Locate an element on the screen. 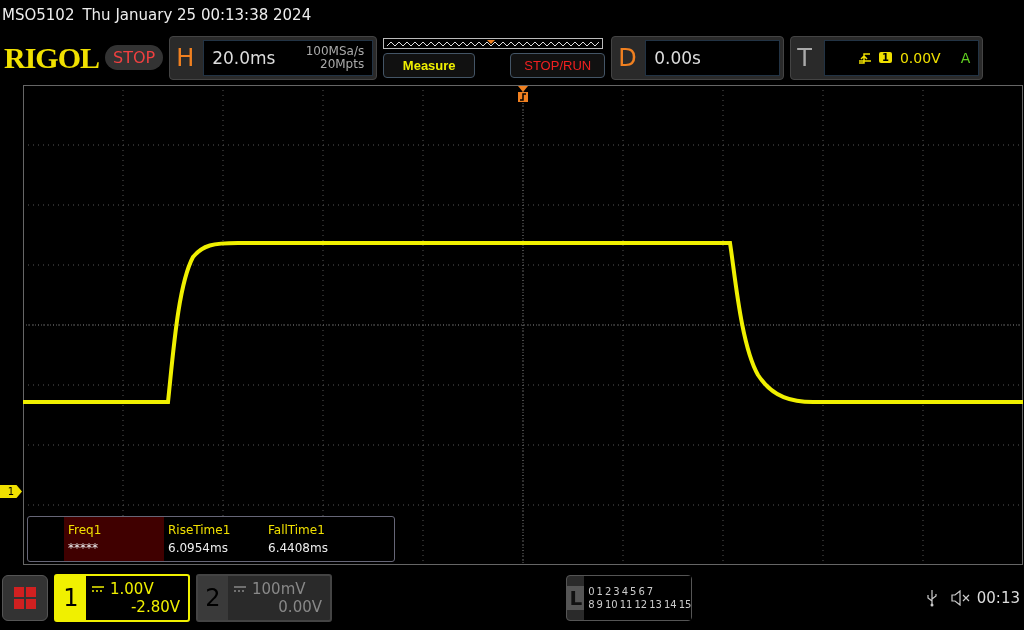 The width and height of the screenshot is (1024, 630). logic-channel-number: 8 is located at coordinates (591, 604).